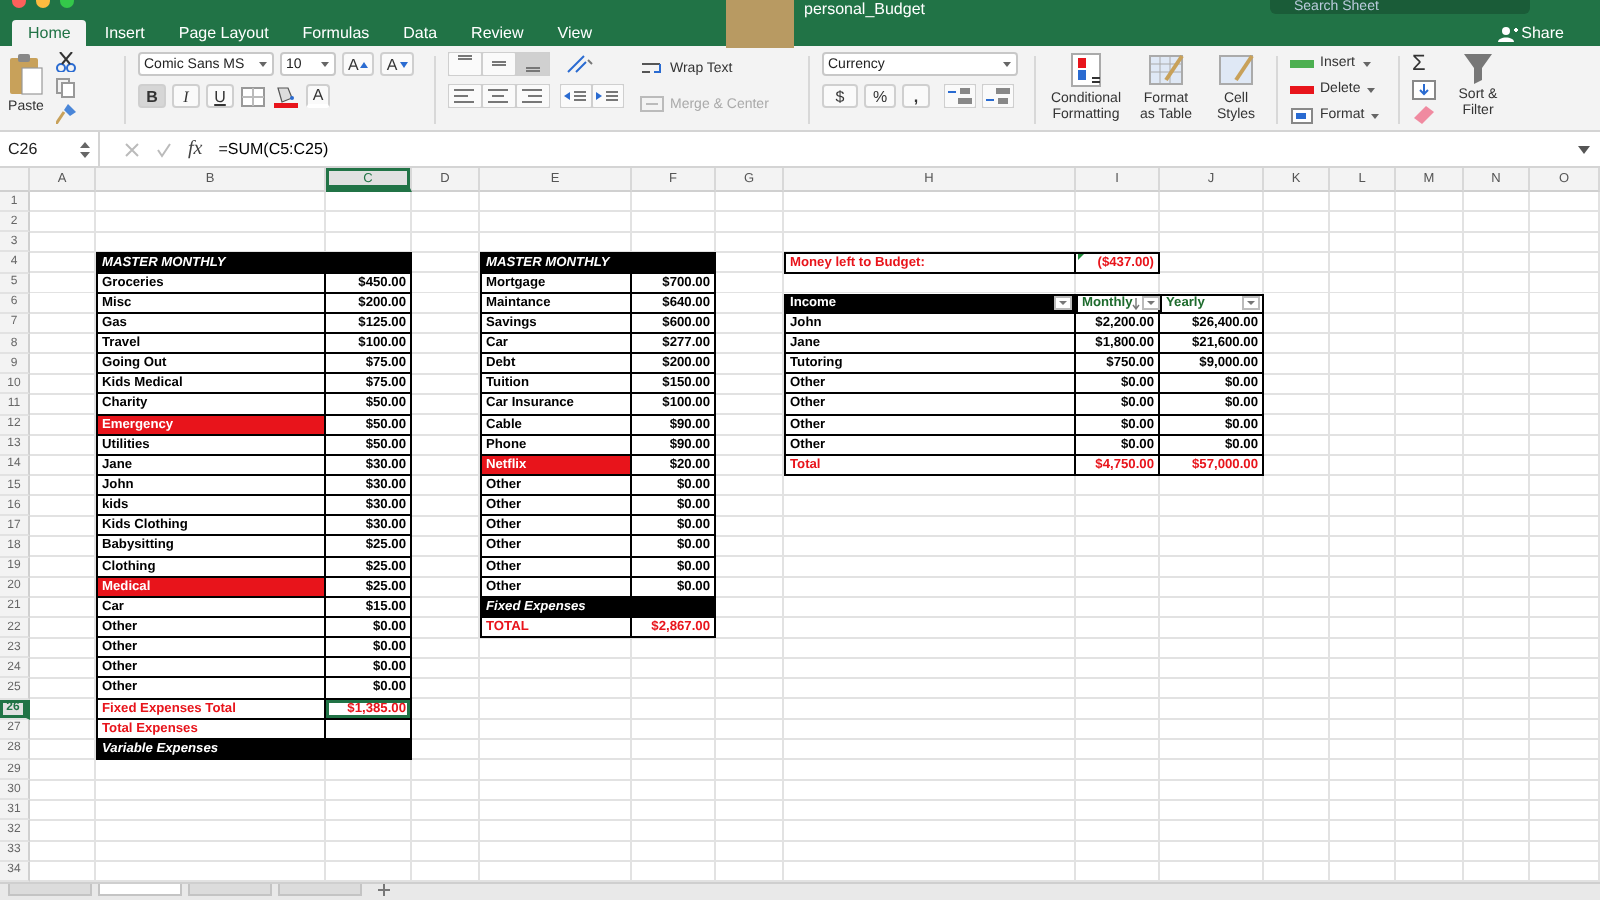 This screenshot has width=1600, height=900. What do you see at coordinates (1507, 33) in the screenshot?
I see `person-add-icon` at bounding box center [1507, 33].